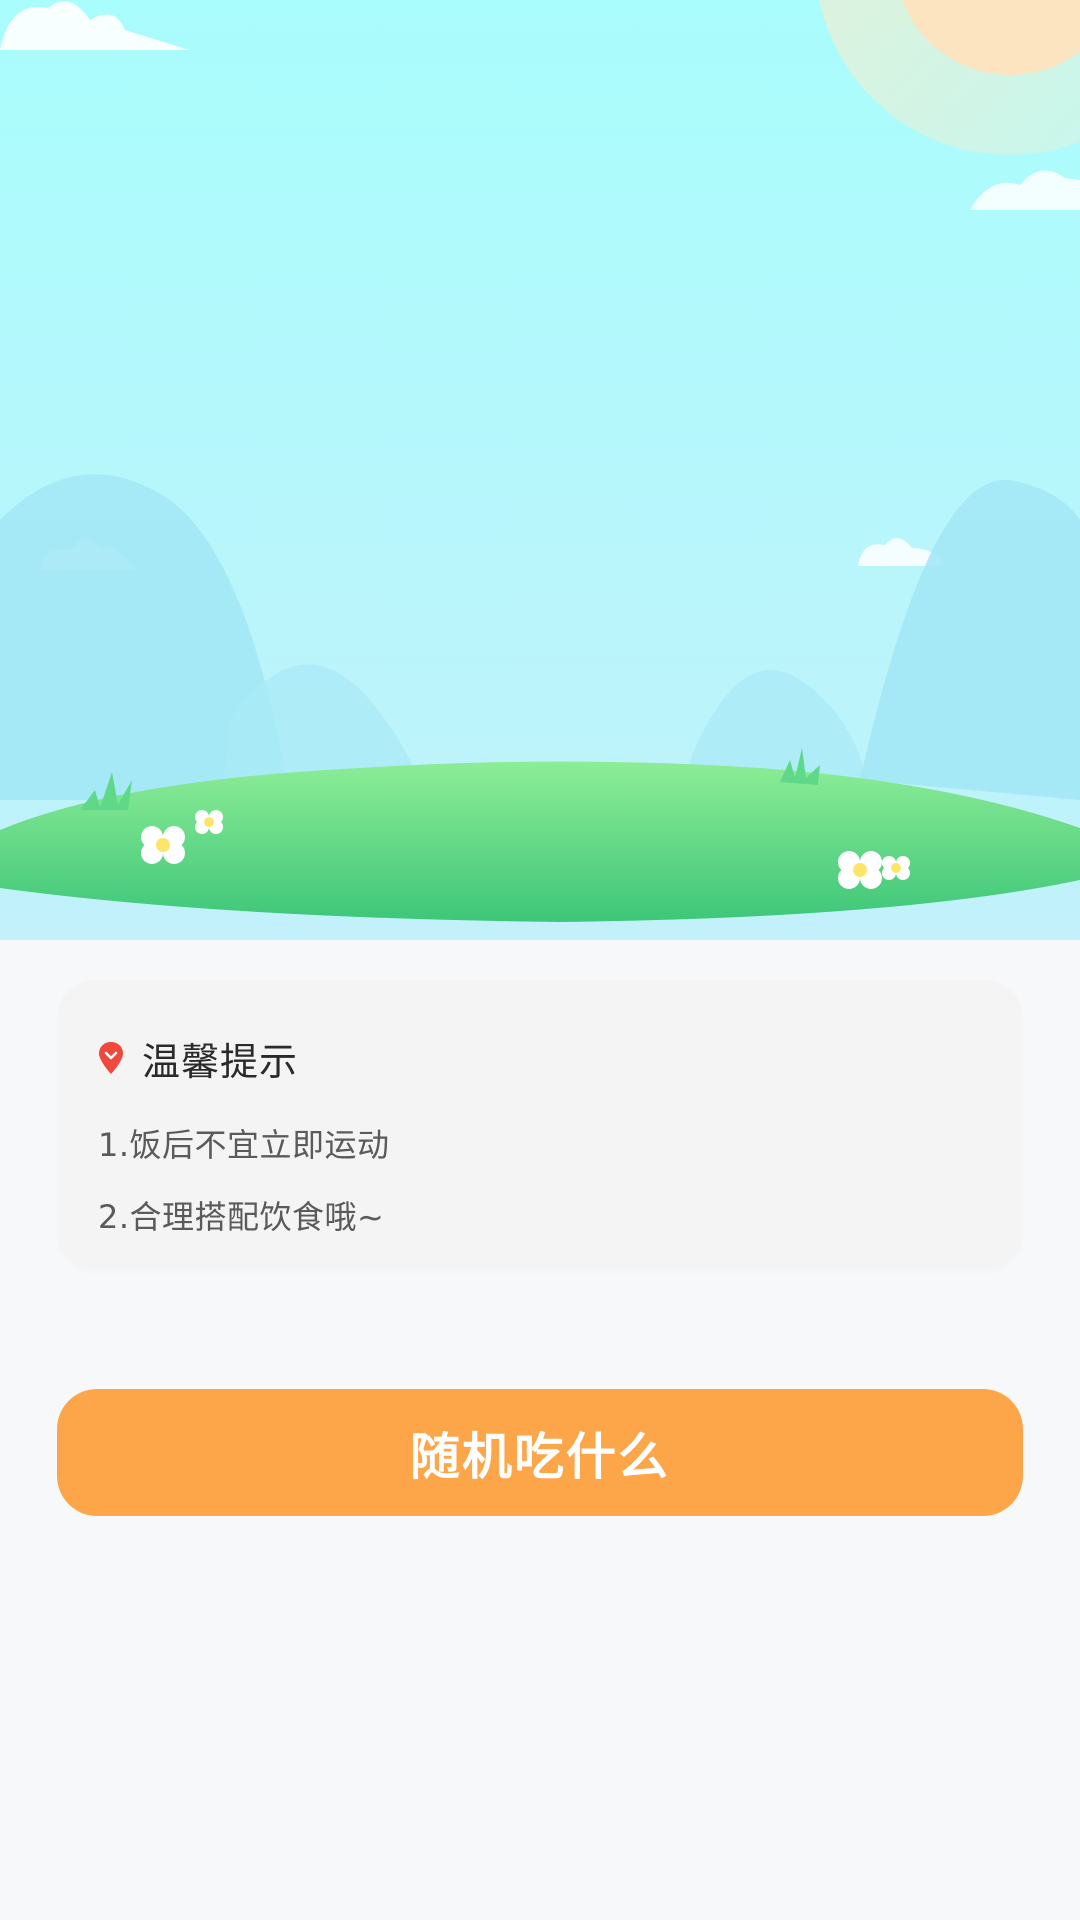 The height and width of the screenshot is (1920, 1080). What do you see at coordinates (244, 1145) in the screenshot?
I see `tip-item: 1.饭后不宜立即运动` at bounding box center [244, 1145].